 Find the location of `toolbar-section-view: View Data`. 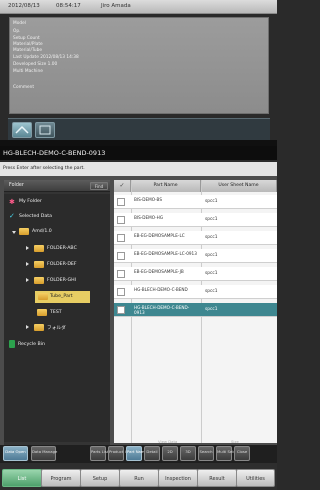

toolbar-section-view: View Data is located at coordinates (168, 441).